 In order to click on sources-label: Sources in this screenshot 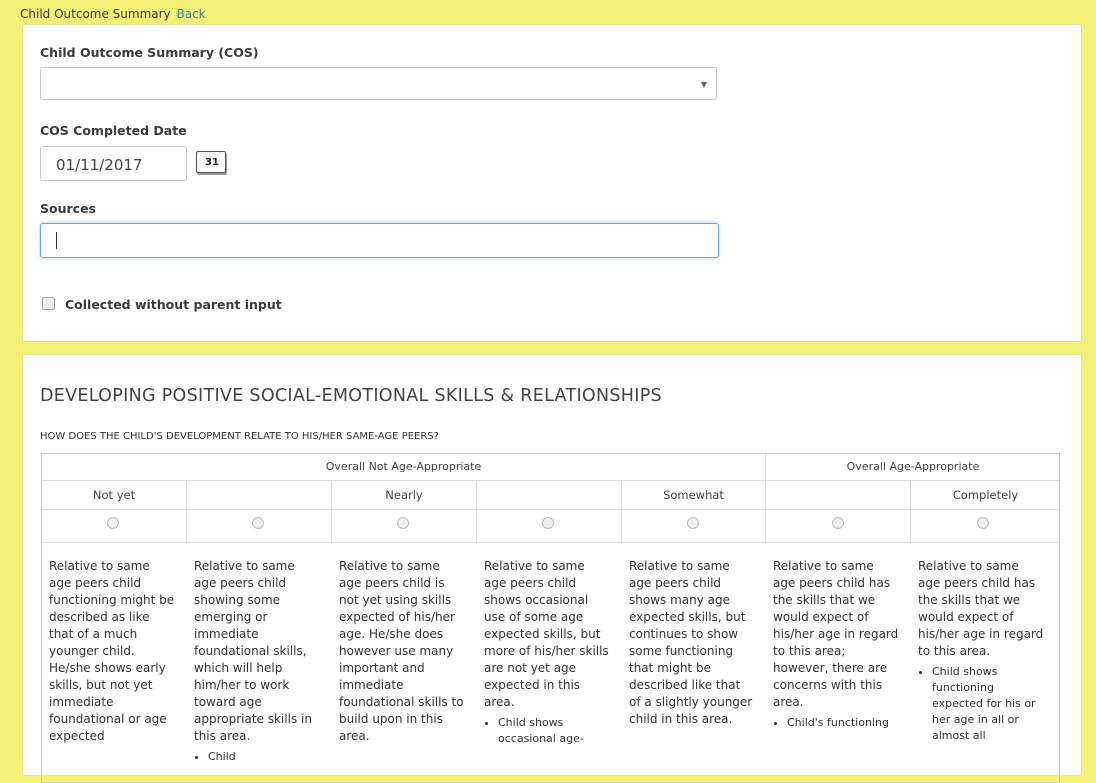, I will do `click(68, 208)`.